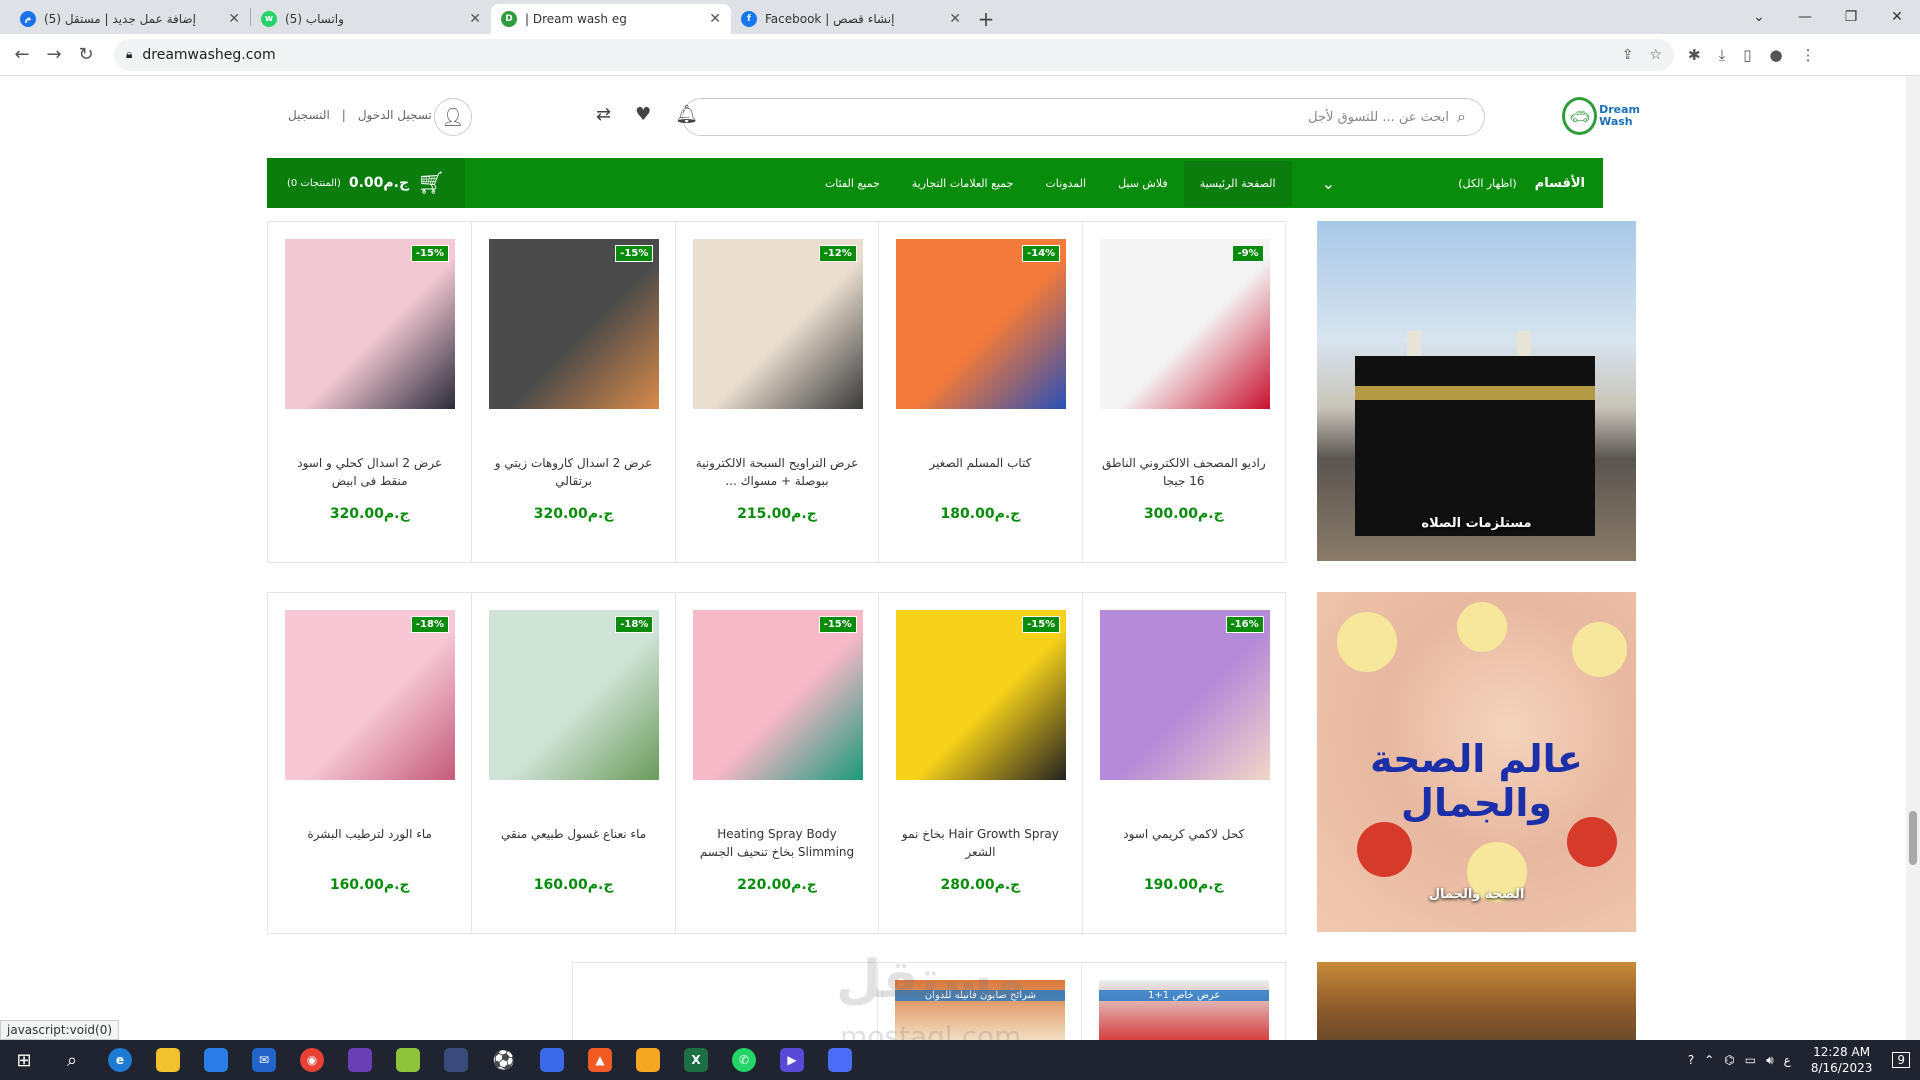 The image size is (1920, 1080). What do you see at coordinates (1808, 55) in the screenshot?
I see `menu-kebab-icon: ⋮` at bounding box center [1808, 55].